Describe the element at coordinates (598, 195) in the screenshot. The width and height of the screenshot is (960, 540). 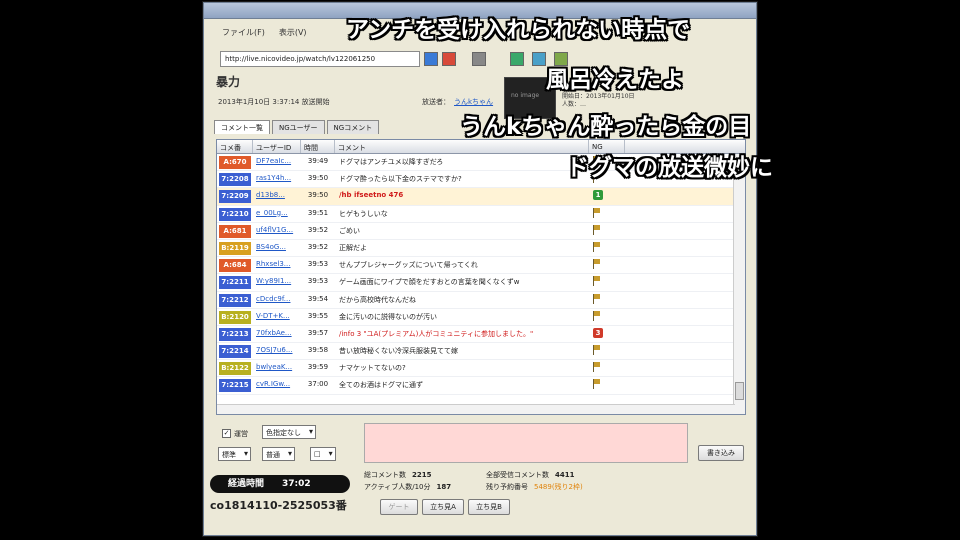
I see `ng-green-icon: 1` at that location.